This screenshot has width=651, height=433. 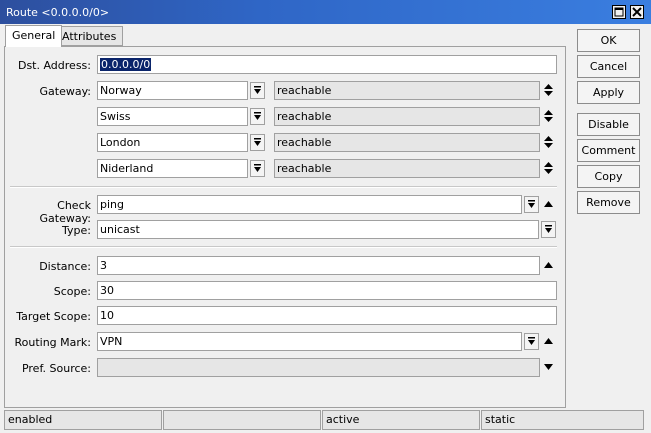 What do you see at coordinates (325, 12) in the screenshot?
I see `title-bar: Route <0.0.0.0/0>` at bounding box center [325, 12].